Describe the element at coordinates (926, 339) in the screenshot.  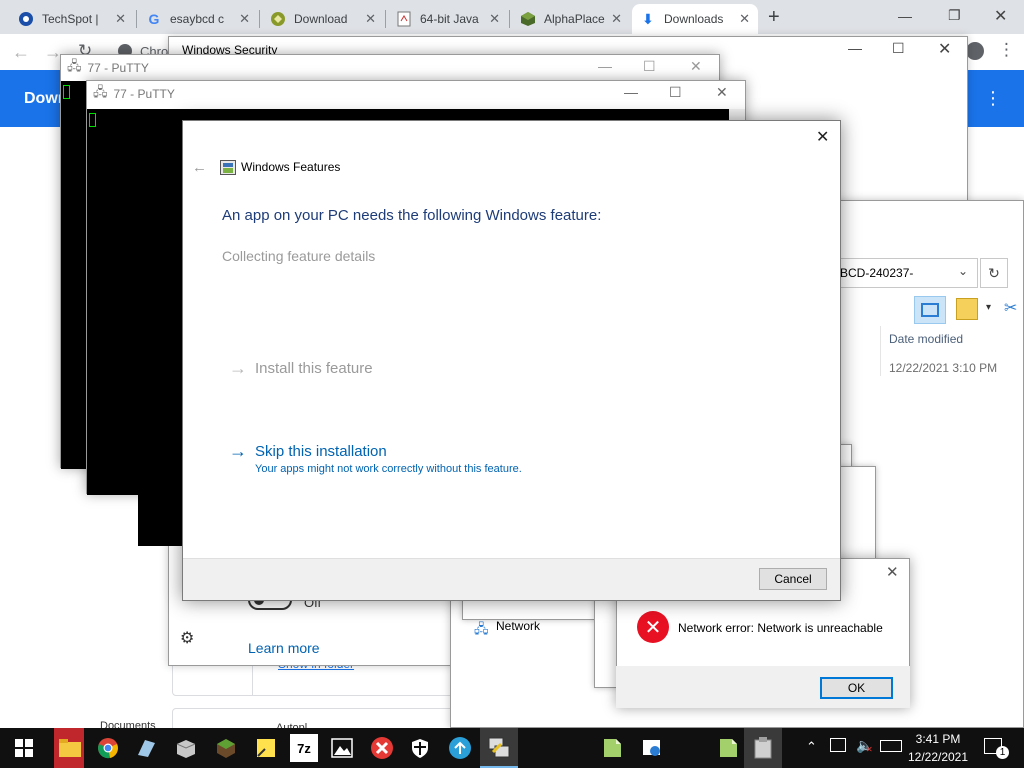
I see `column-header-date: Date modified` at that location.